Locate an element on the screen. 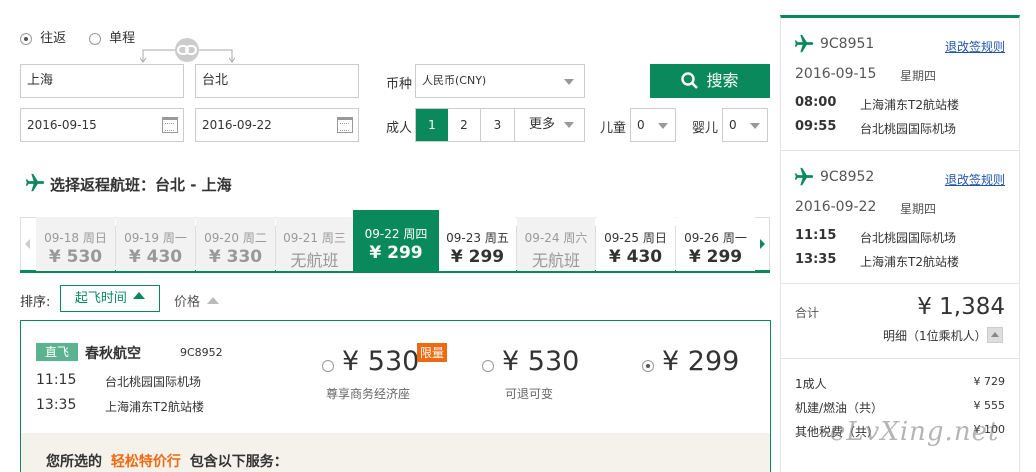 The image size is (1036, 472). tab-date: 09-24 is located at coordinates (542, 238).